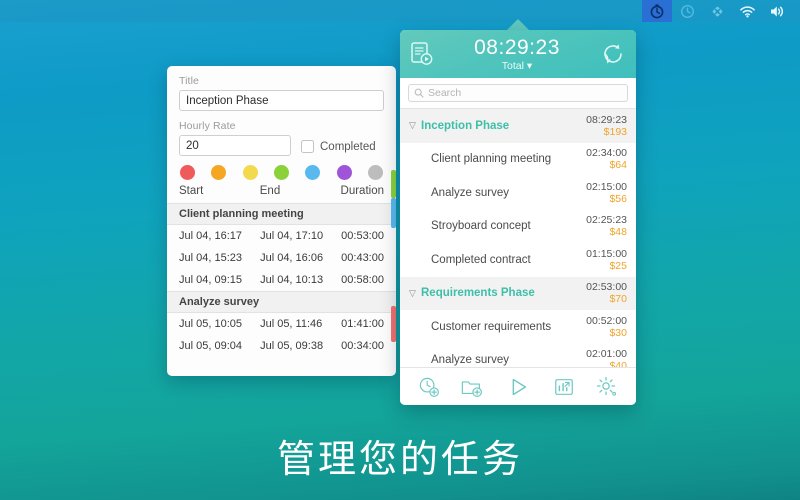  I want to click on entry-end: Jul 05, 09:38, so click(292, 346).